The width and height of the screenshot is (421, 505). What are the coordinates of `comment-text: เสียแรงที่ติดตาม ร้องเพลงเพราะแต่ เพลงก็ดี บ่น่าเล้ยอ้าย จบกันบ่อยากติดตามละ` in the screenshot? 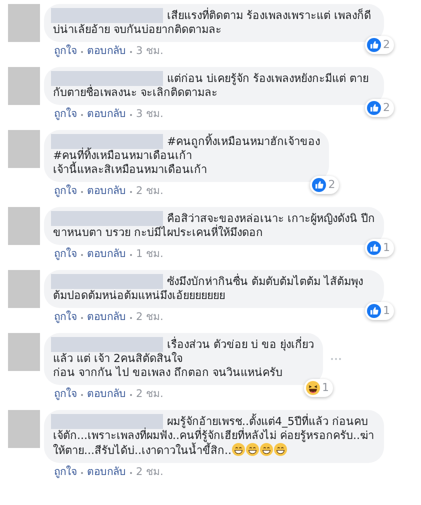 It's located at (212, 23).